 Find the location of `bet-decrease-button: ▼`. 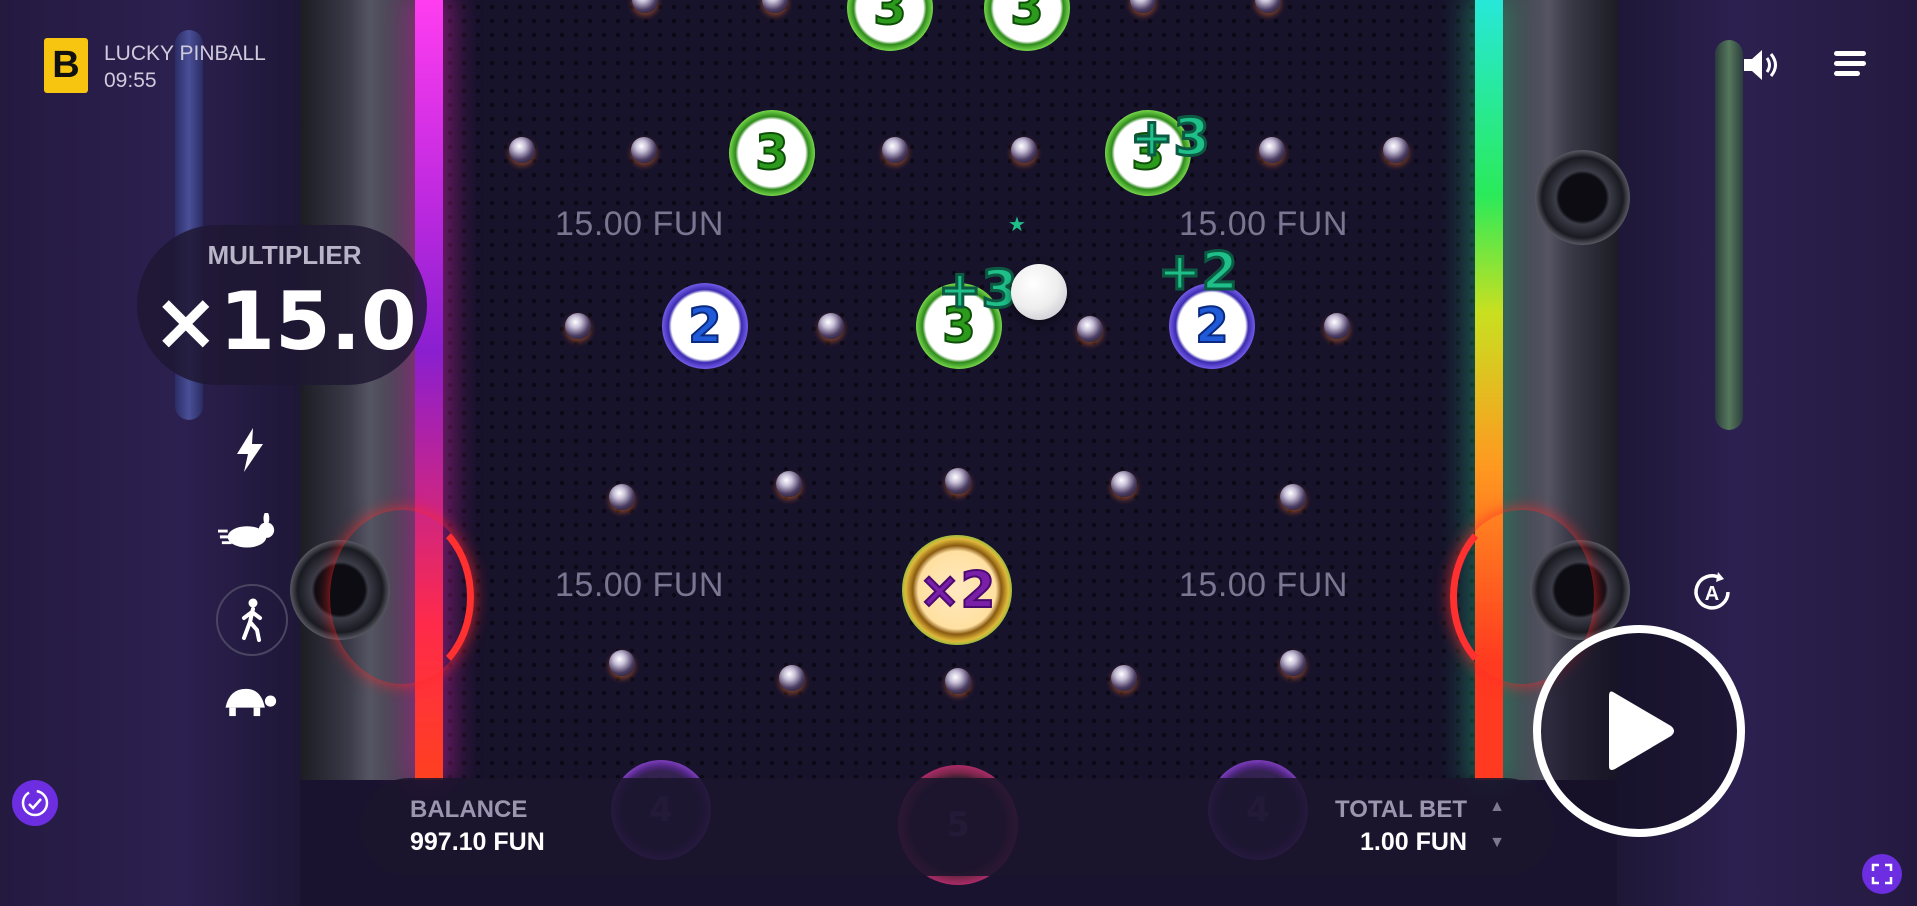

bet-decrease-button: ▼ is located at coordinates (1497, 843).